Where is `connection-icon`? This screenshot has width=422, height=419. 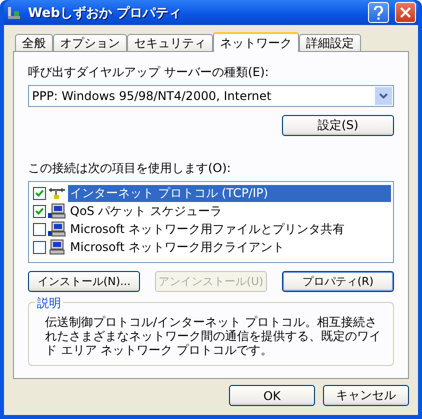
connection-icon is located at coordinates (14, 12).